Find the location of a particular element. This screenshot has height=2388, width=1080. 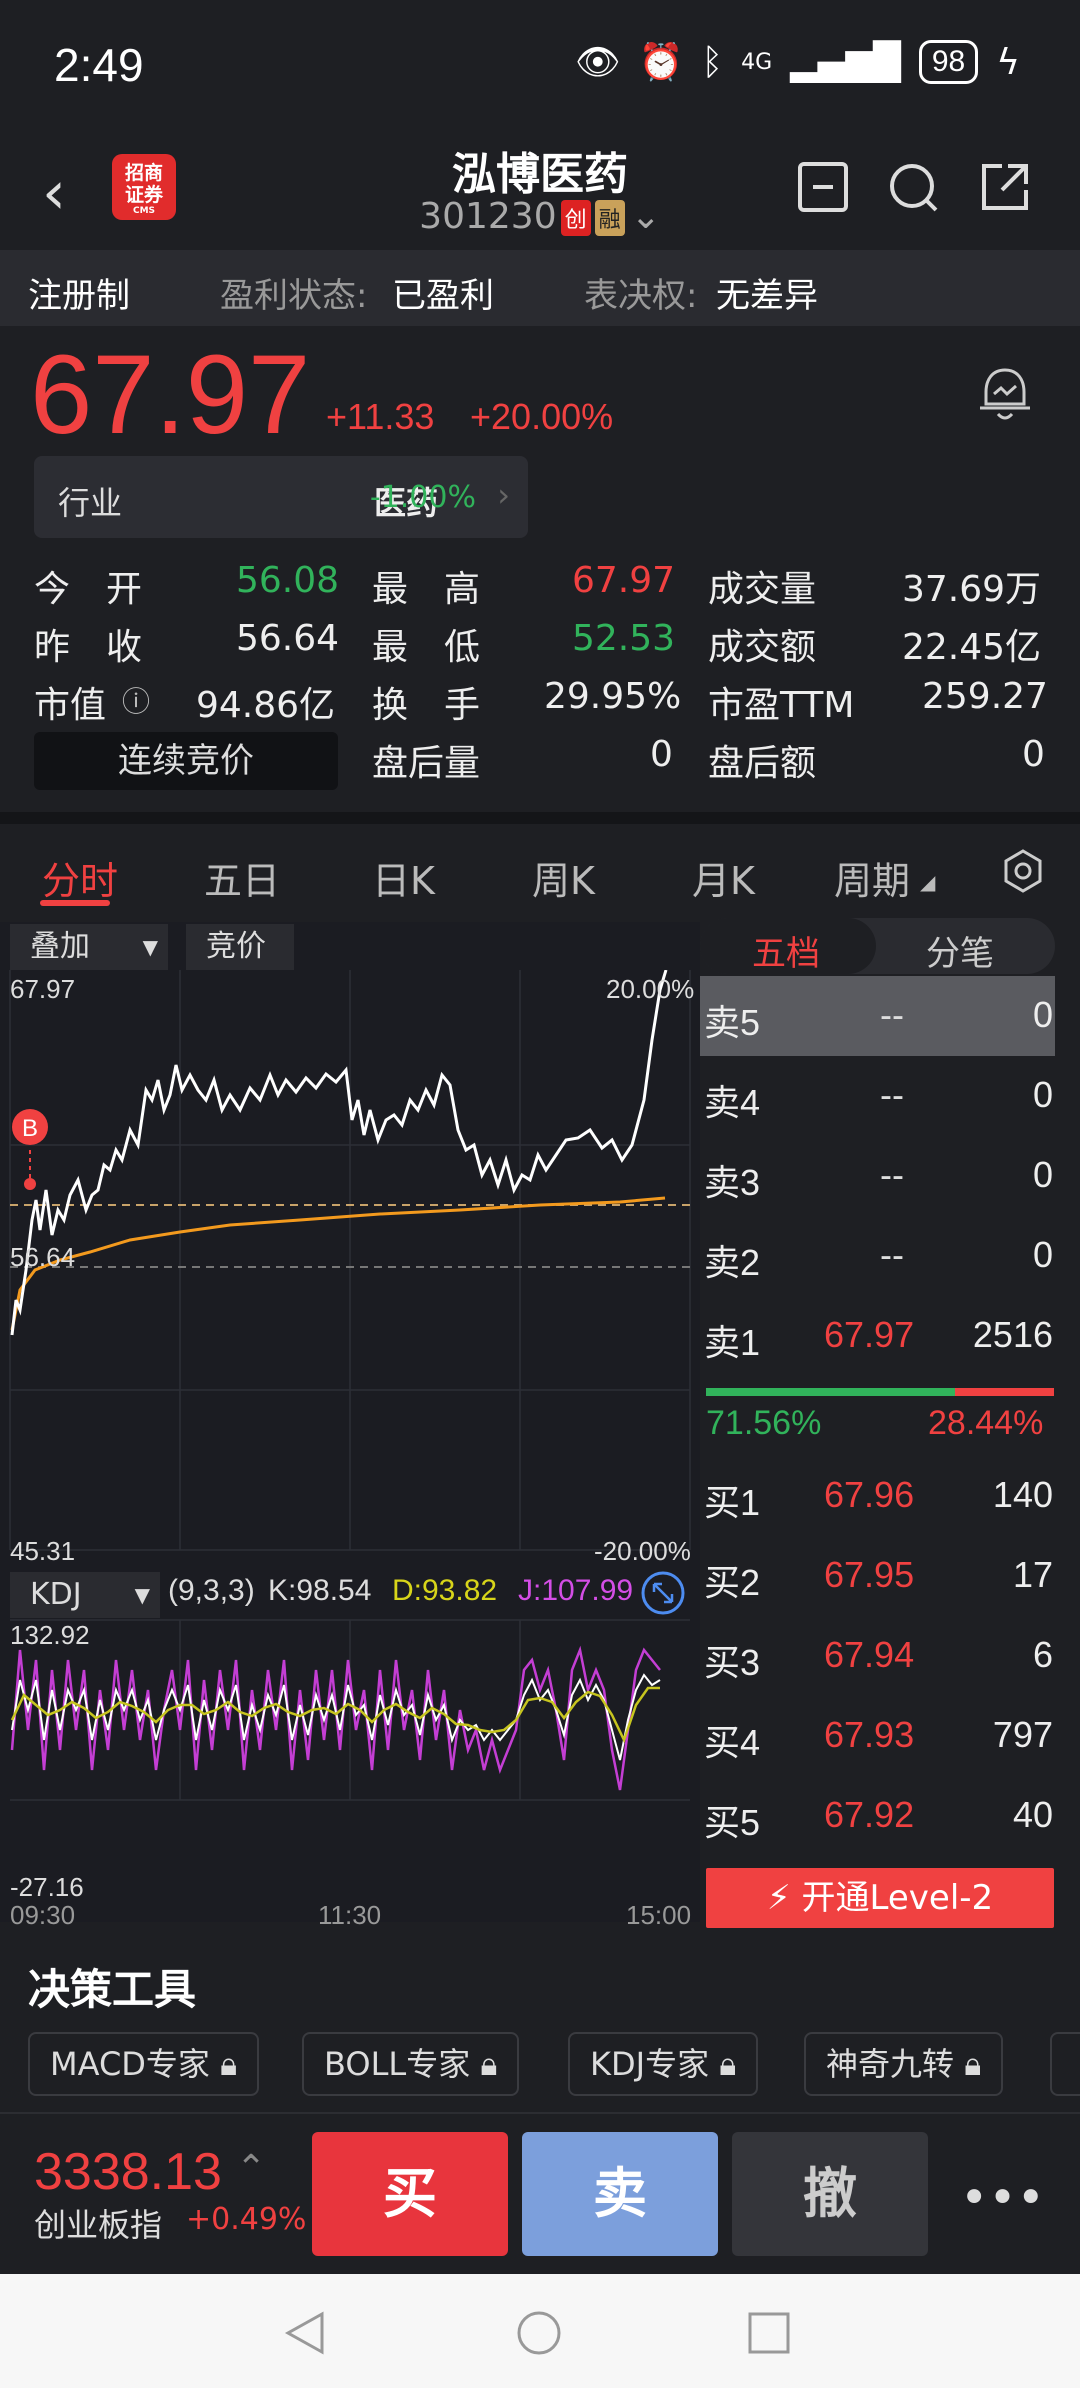

bid-row-1: 买1 67.96 140 is located at coordinates (877, 1496).